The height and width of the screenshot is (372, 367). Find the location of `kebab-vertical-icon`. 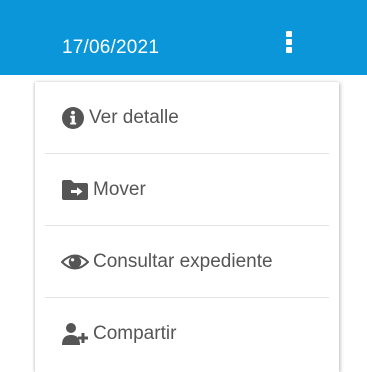

kebab-vertical-icon is located at coordinates (289, 34).